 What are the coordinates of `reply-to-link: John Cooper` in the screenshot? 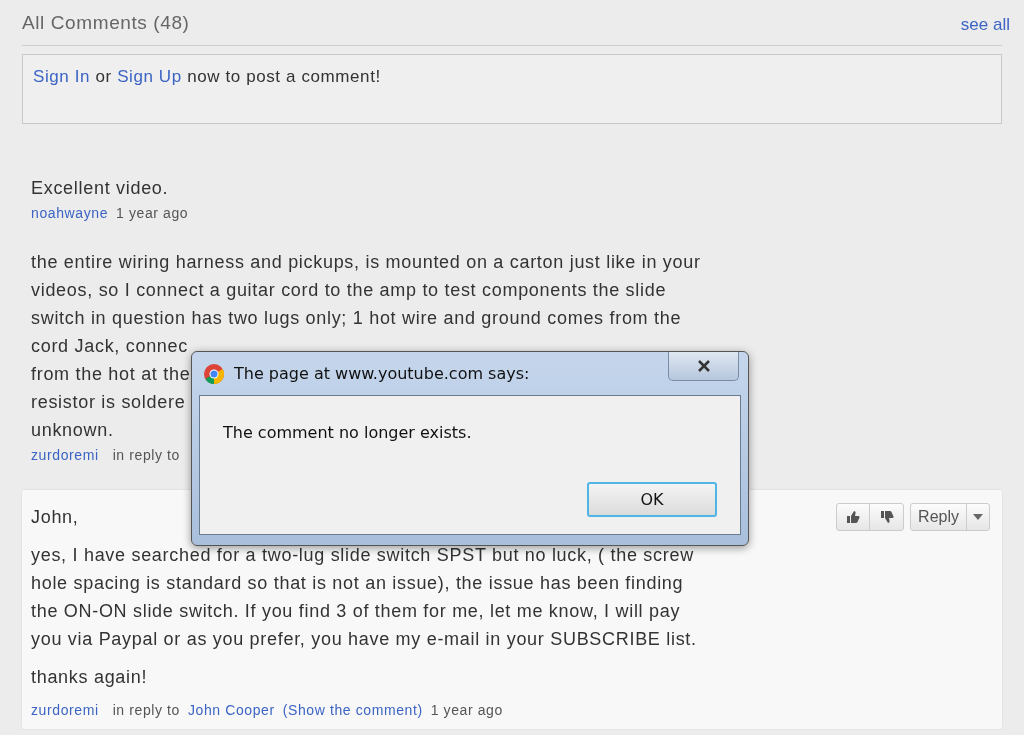 It's located at (231, 709).